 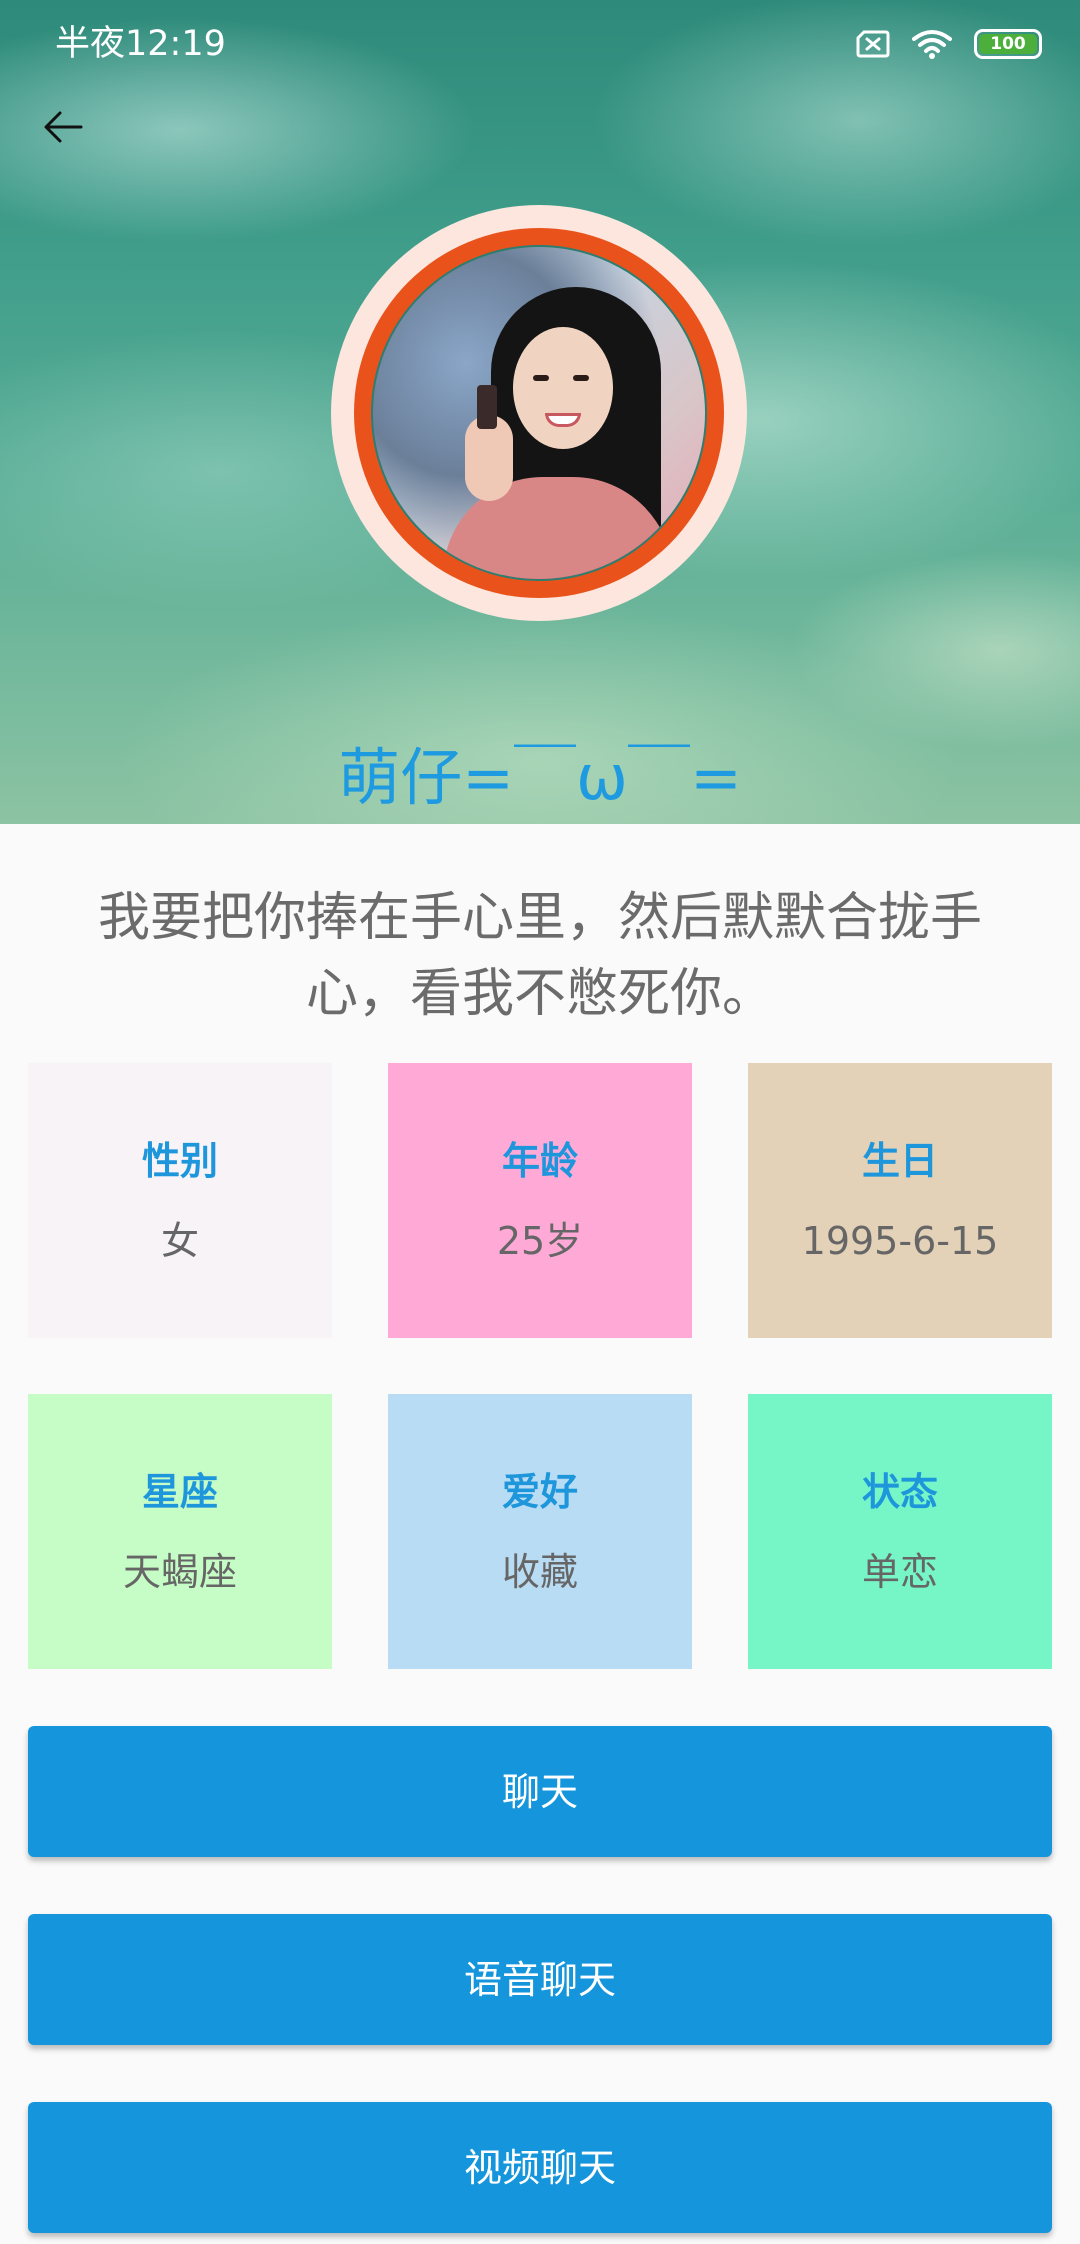 I want to click on info-card-value: 收藏, so click(x=539, y=1571).